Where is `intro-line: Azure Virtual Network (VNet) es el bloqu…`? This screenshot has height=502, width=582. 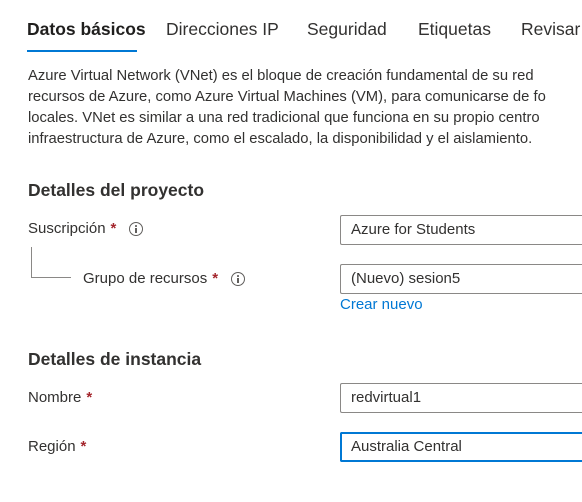 intro-line: Azure Virtual Network (VNet) es el bloqu… is located at coordinates (281, 76).